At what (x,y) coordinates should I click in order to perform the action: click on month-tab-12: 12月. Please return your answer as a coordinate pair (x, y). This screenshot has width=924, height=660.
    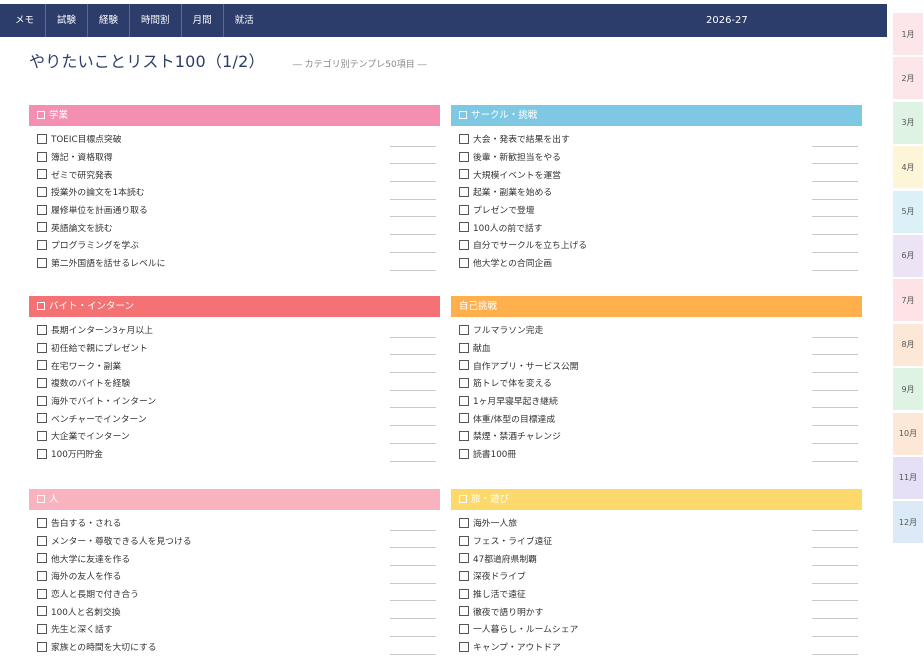
    Looking at the image, I should click on (908, 522).